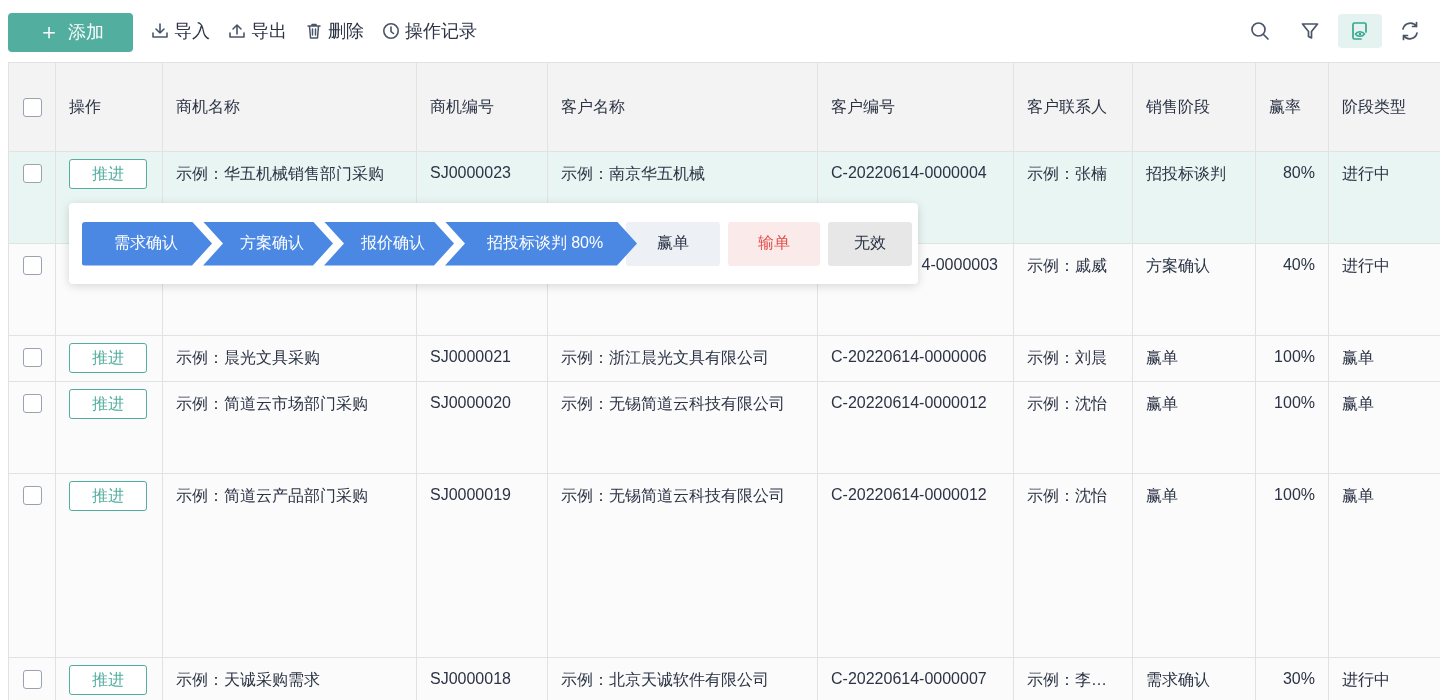 This screenshot has width=1440, height=700. Describe the element at coordinates (257, 31) in the screenshot. I see `export-button: 导出` at that location.